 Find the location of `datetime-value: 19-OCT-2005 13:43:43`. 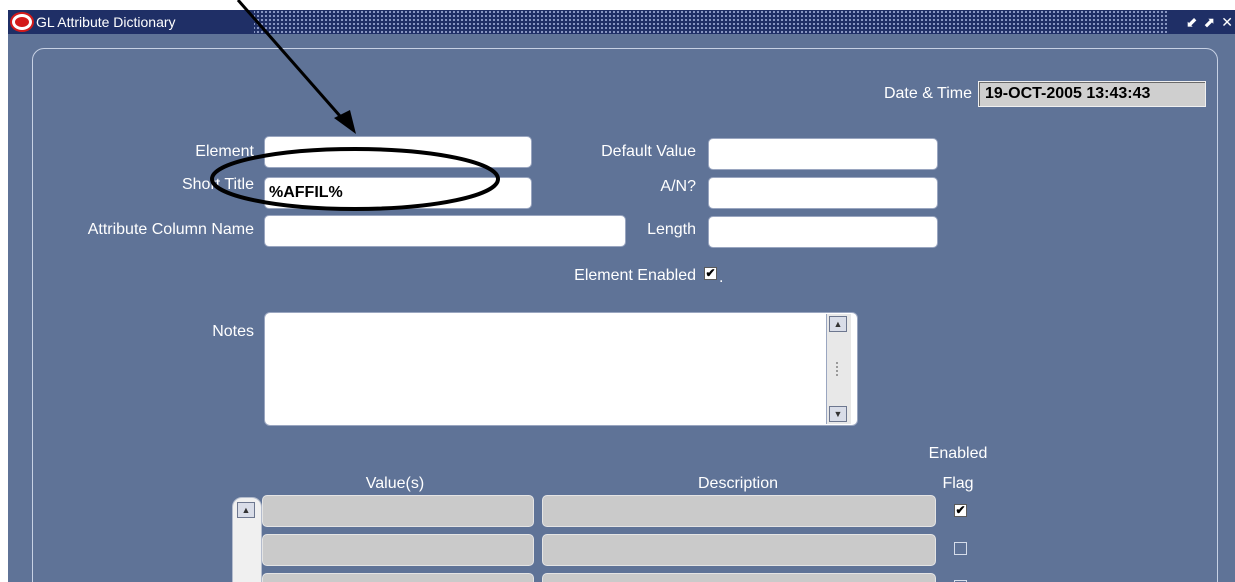

datetime-value: 19-OCT-2005 13:43:43 is located at coordinates (1092, 94).